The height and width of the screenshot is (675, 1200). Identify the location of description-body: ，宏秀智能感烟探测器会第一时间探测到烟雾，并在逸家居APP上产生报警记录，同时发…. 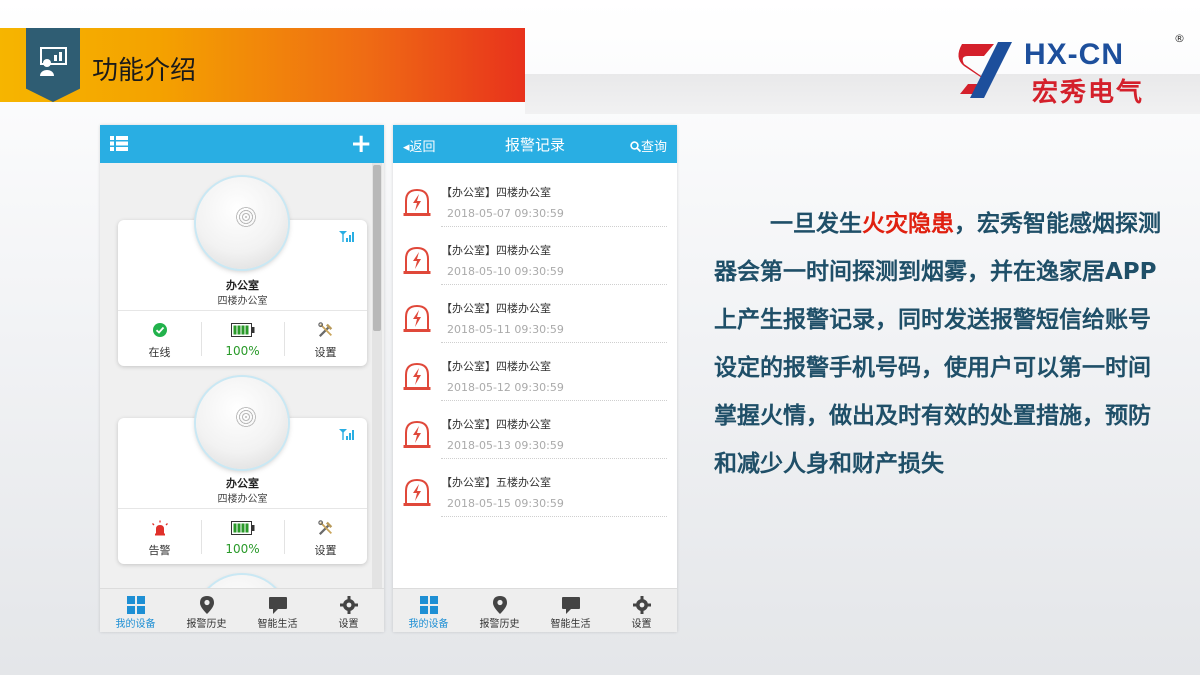
(937, 344).